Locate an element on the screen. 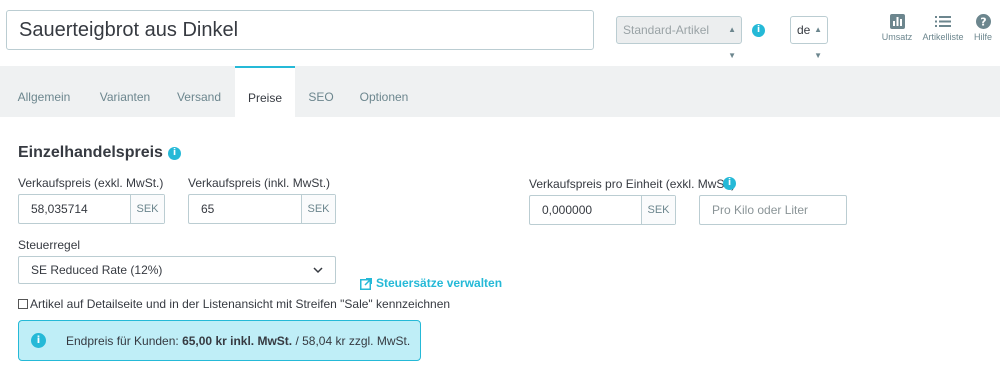 This screenshot has width=1000, height=371. chevron-down-icon is located at coordinates (318, 270).